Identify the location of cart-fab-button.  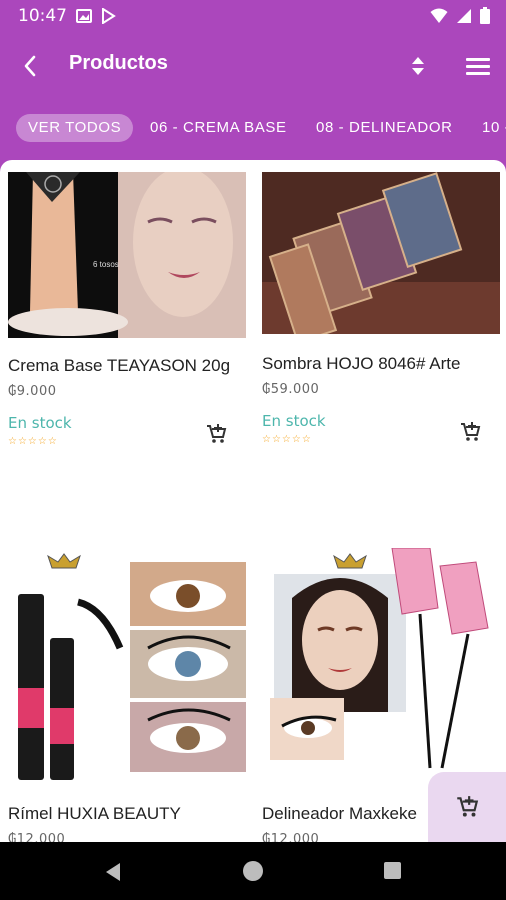
(467, 807).